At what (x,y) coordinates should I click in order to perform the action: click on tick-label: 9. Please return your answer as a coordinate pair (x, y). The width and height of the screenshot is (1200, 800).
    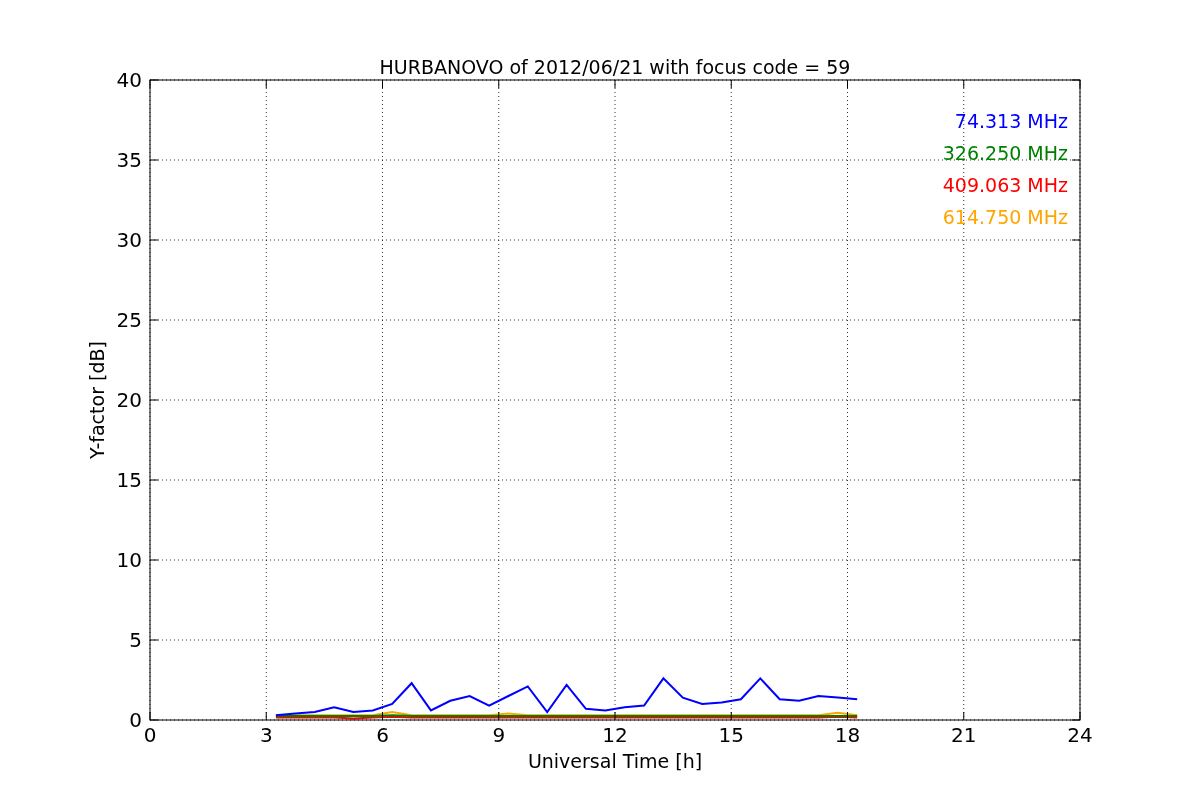
    Looking at the image, I should click on (499, 735).